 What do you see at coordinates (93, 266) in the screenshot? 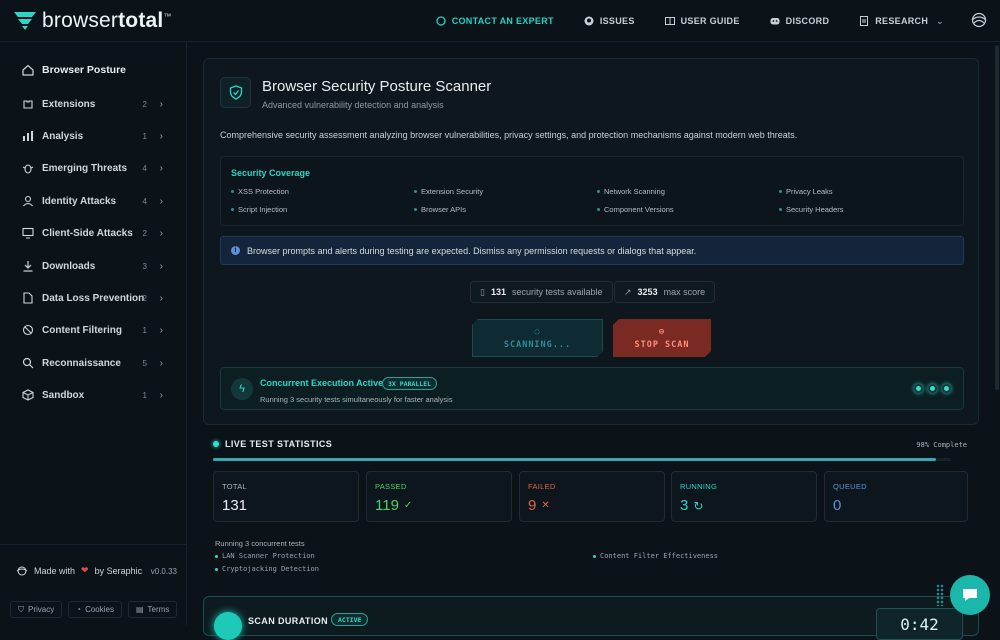
I see `sidebar-item-downloads: Downloads 3 ›` at bounding box center [93, 266].